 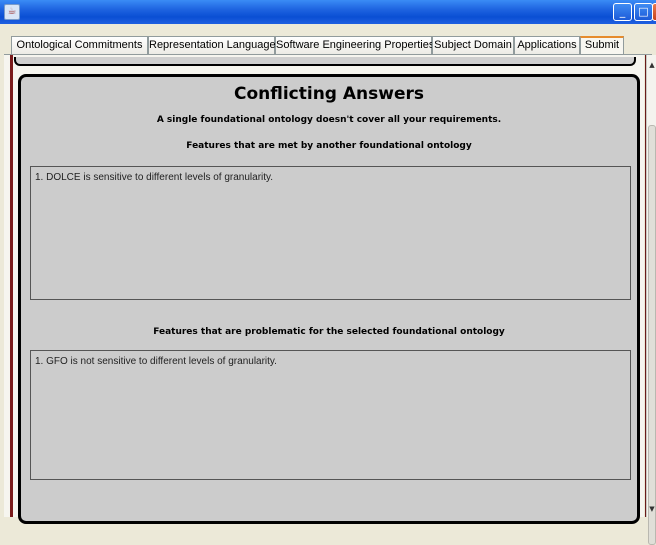 What do you see at coordinates (12, 12) in the screenshot?
I see `java-cup-icon: ☕` at bounding box center [12, 12].